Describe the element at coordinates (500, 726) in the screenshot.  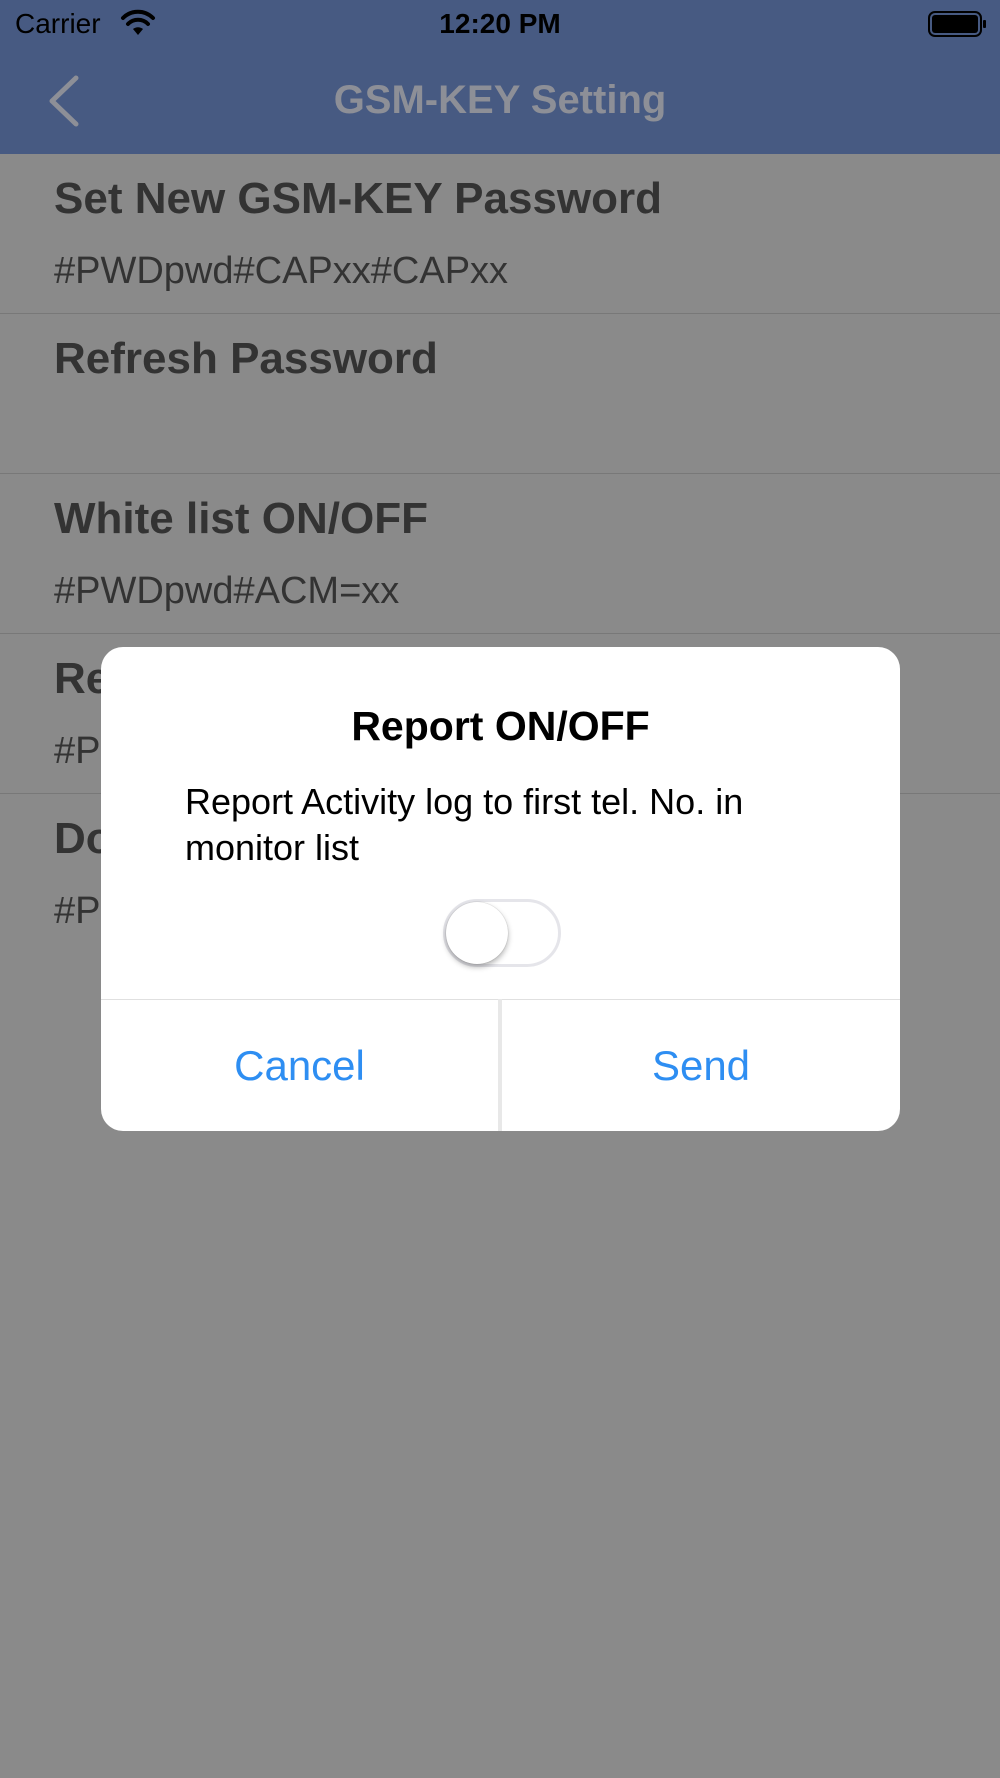
I see `dialog-title: Report ON/OFF` at that location.